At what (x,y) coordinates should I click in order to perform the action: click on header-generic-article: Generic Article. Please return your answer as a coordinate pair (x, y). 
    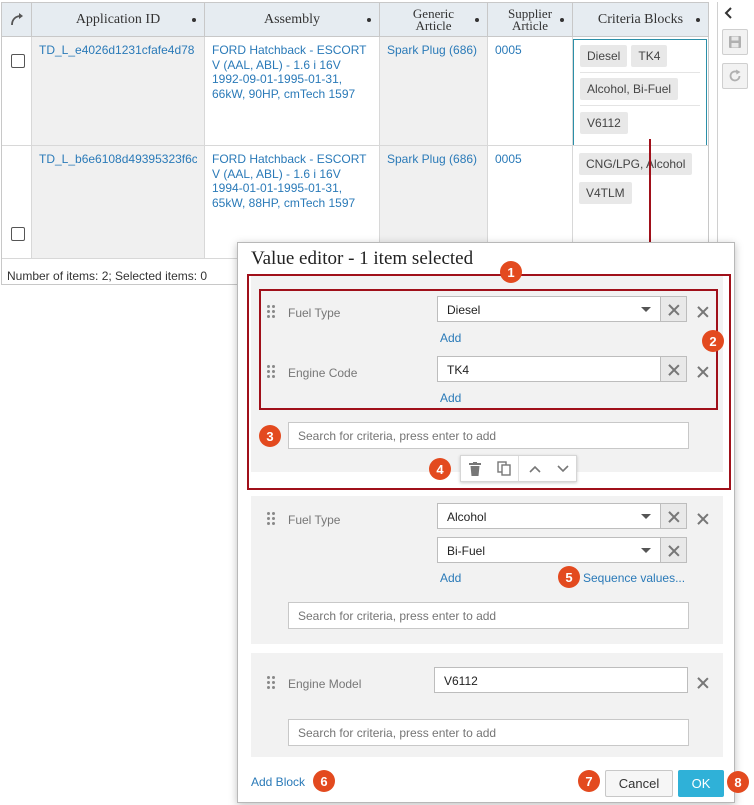
    Looking at the image, I should click on (434, 20).